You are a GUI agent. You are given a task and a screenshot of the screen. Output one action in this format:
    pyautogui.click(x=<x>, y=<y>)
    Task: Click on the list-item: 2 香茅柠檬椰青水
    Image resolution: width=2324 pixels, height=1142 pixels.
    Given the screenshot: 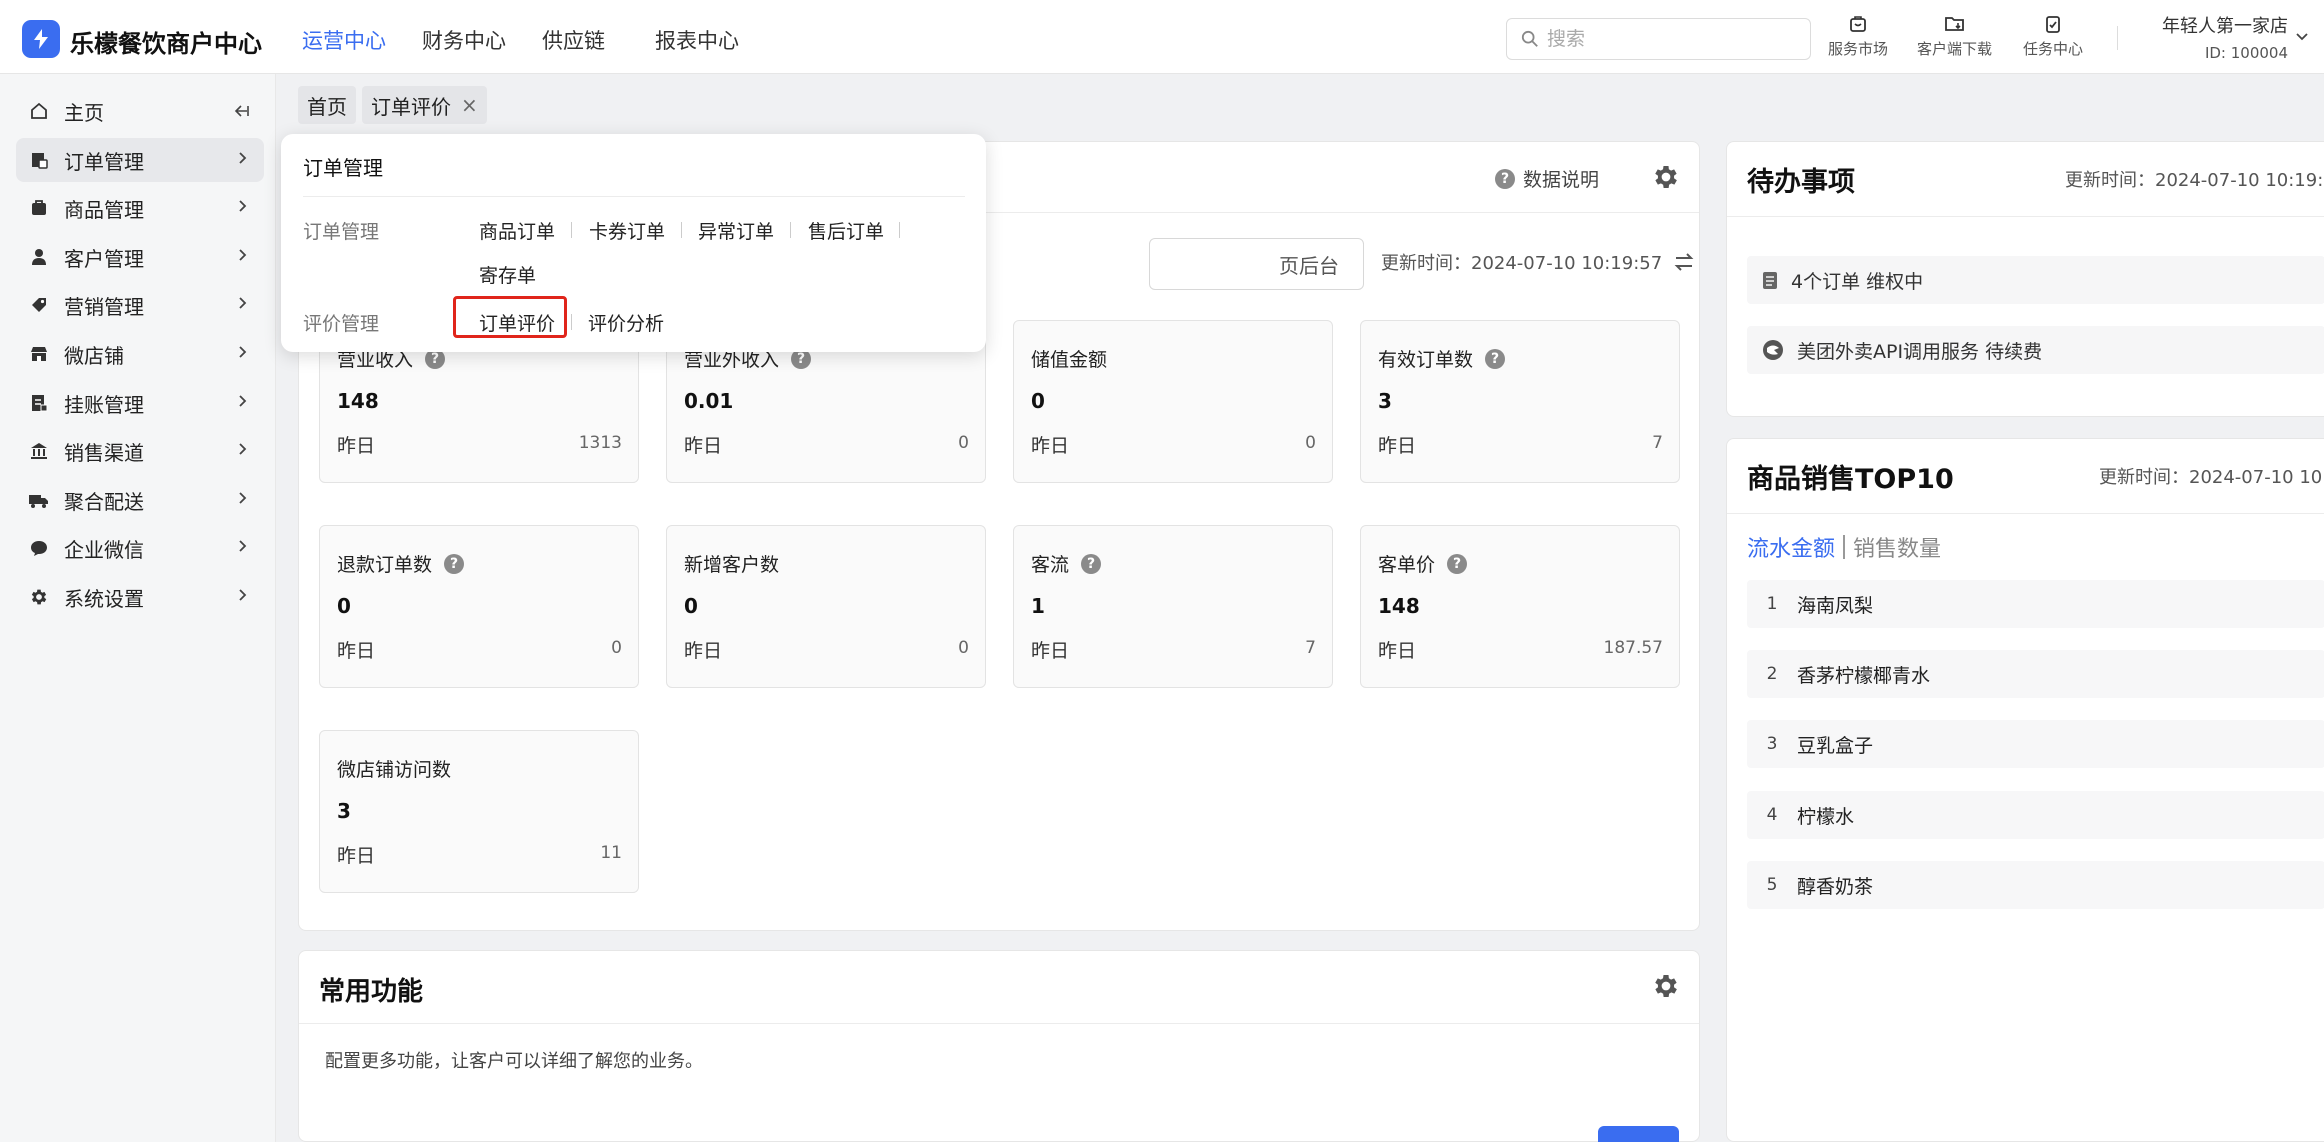 What is the action you would take?
    pyautogui.click(x=2035, y=674)
    